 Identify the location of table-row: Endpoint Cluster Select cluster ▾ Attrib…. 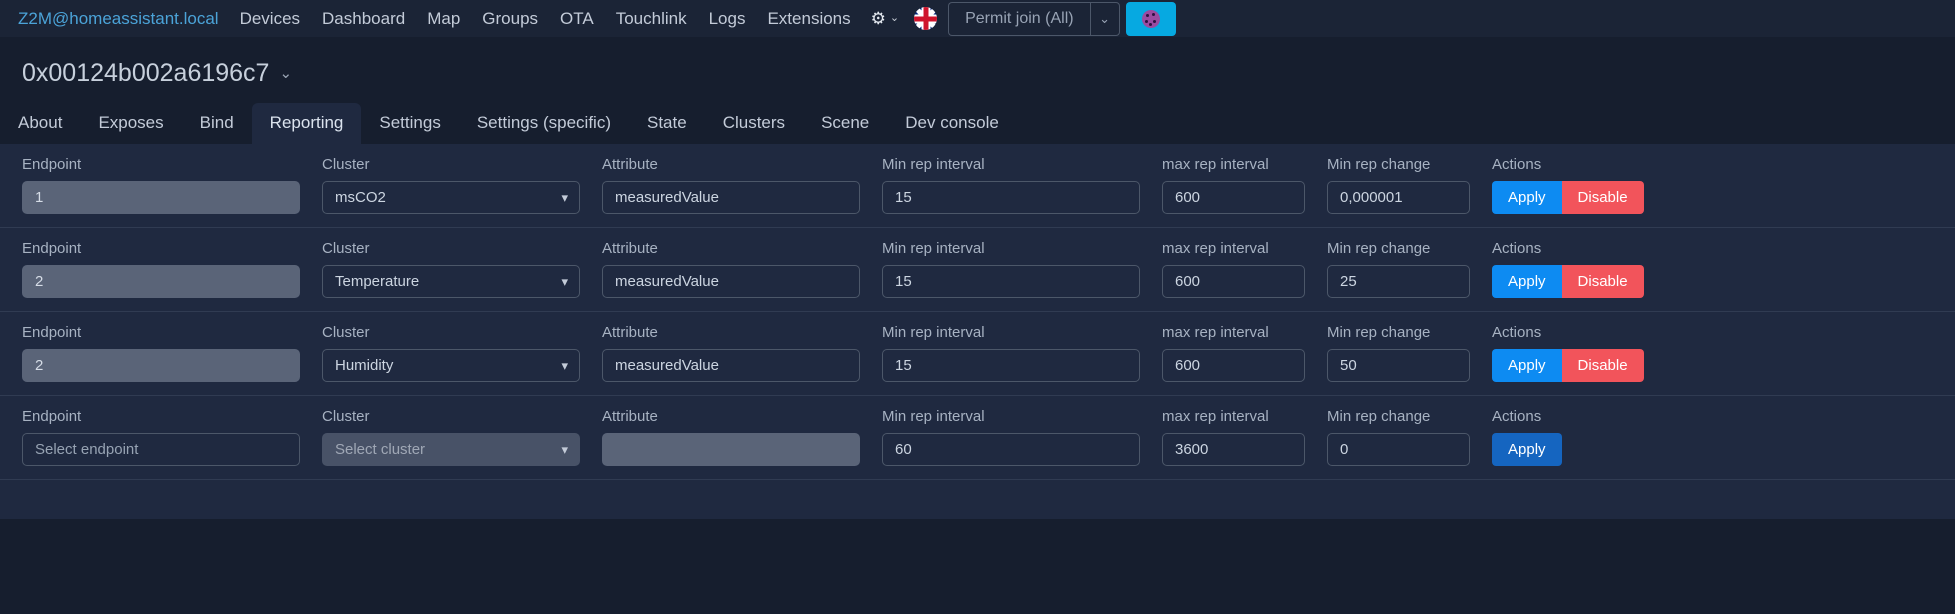
(977, 438).